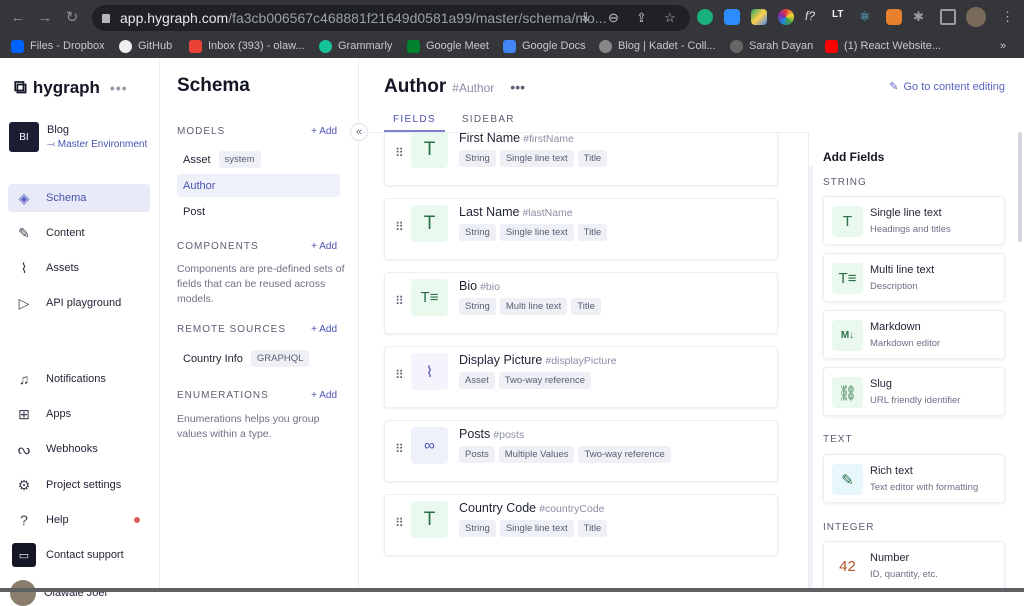 Image resolution: width=1024 pixels, height=606 pixels. What do you see at coordinates (79, 198) in the screenshot?
I see `sidebar-item-schema: ◈ Schema` at bounding box center [79, 198].